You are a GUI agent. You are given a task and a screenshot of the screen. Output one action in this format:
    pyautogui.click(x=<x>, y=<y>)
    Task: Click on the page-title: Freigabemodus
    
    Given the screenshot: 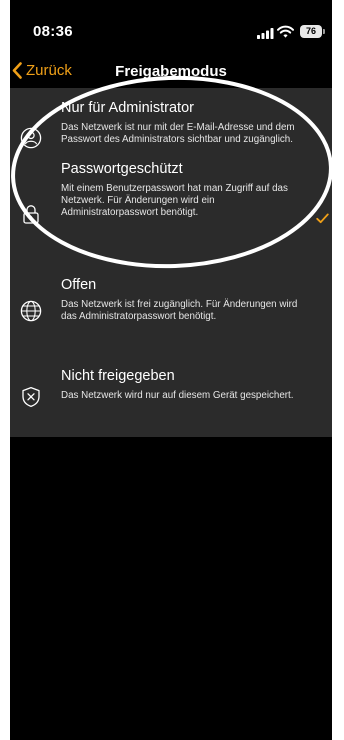 What is the action you would take?
    pyautogui.click(x=171, y=71)
    